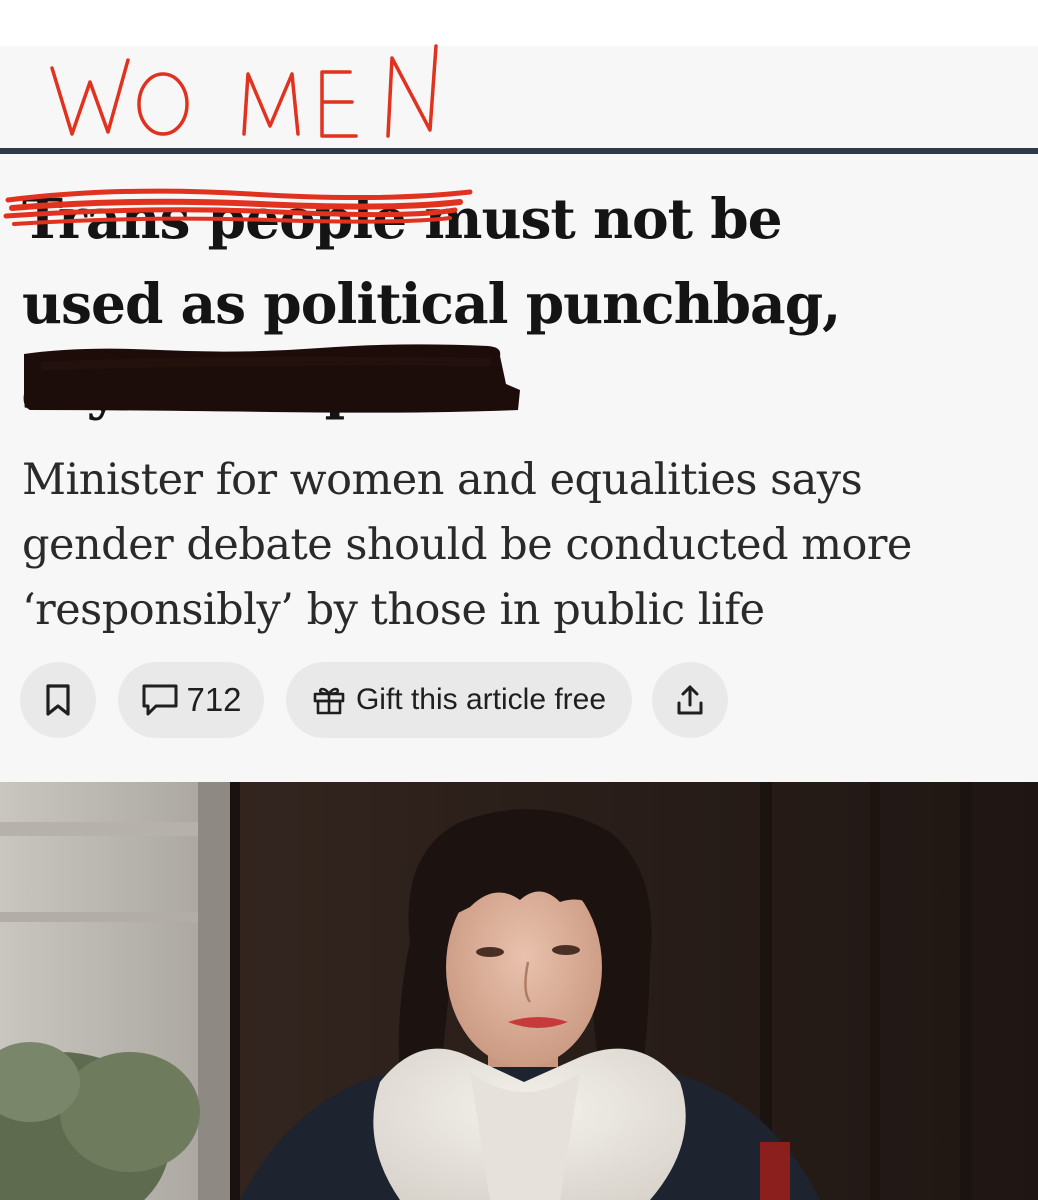  What do you see at coordinates (160, 700) in the screenshot?
I see `comment-icon` at bounding box center [160, 700].